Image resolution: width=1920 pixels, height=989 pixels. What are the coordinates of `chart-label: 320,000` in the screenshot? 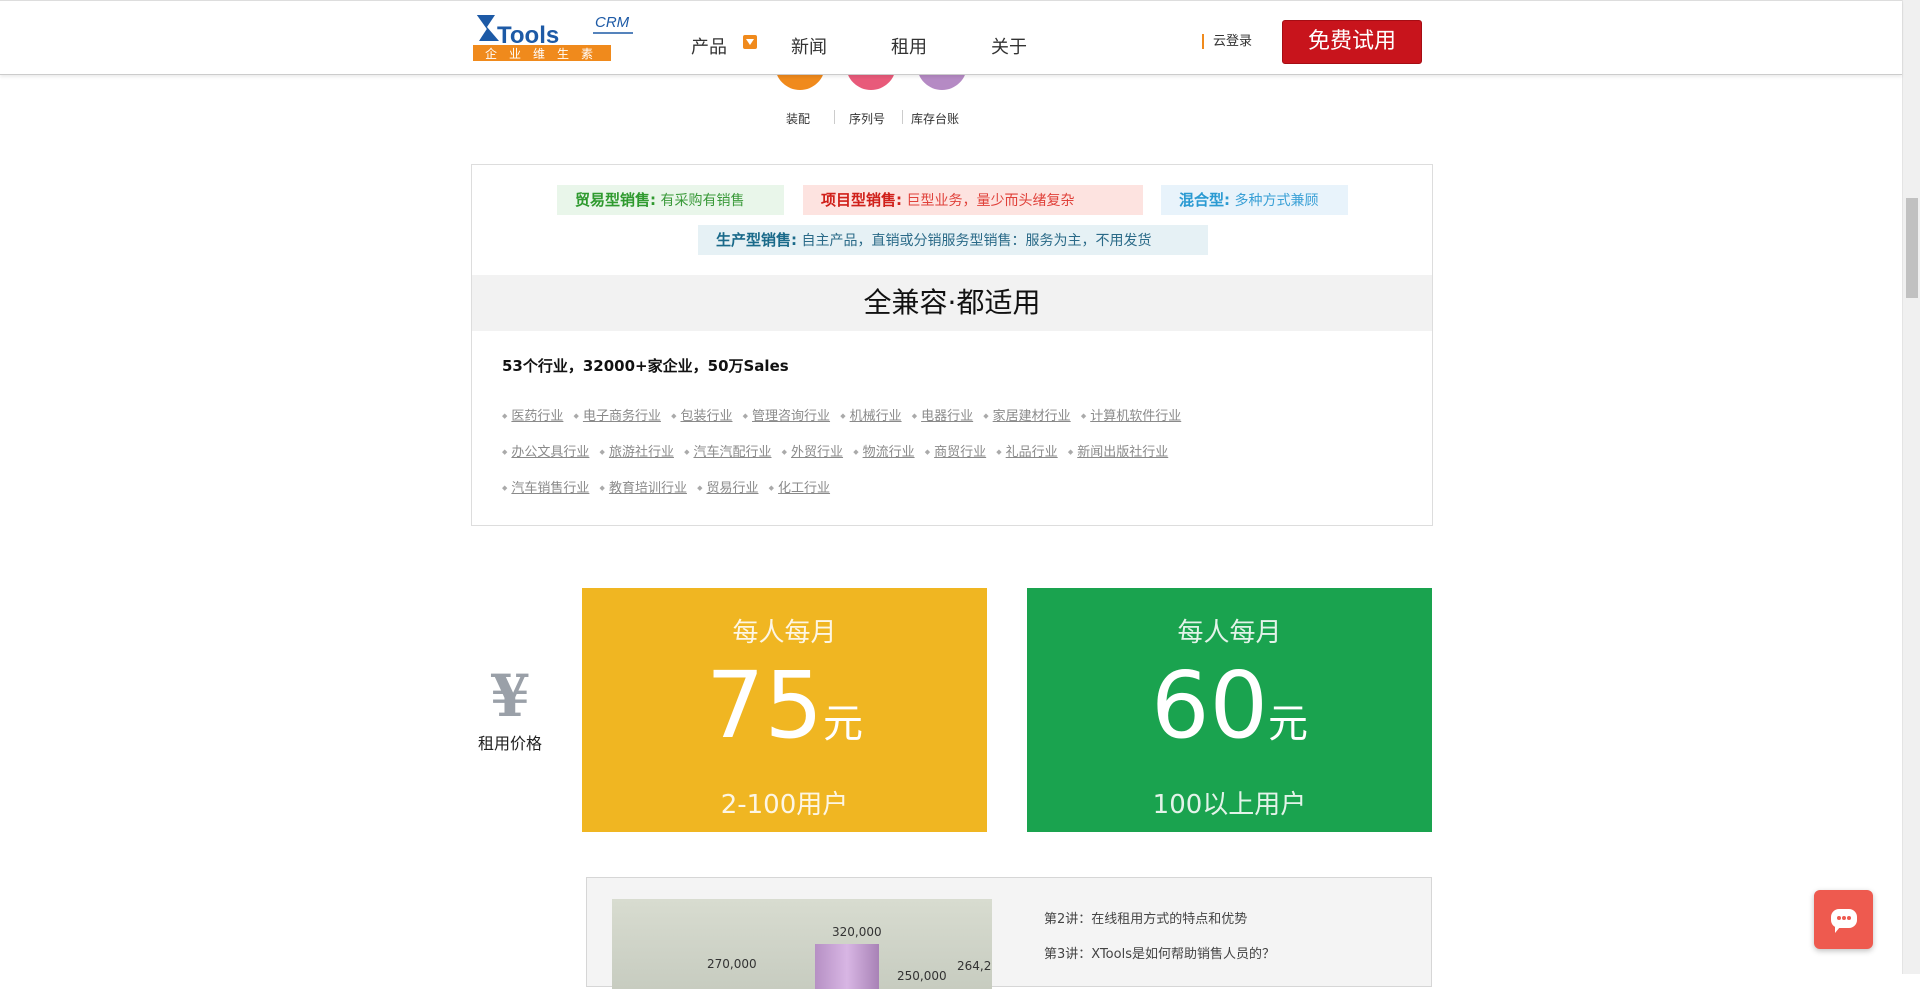 It's located at (857, 932).